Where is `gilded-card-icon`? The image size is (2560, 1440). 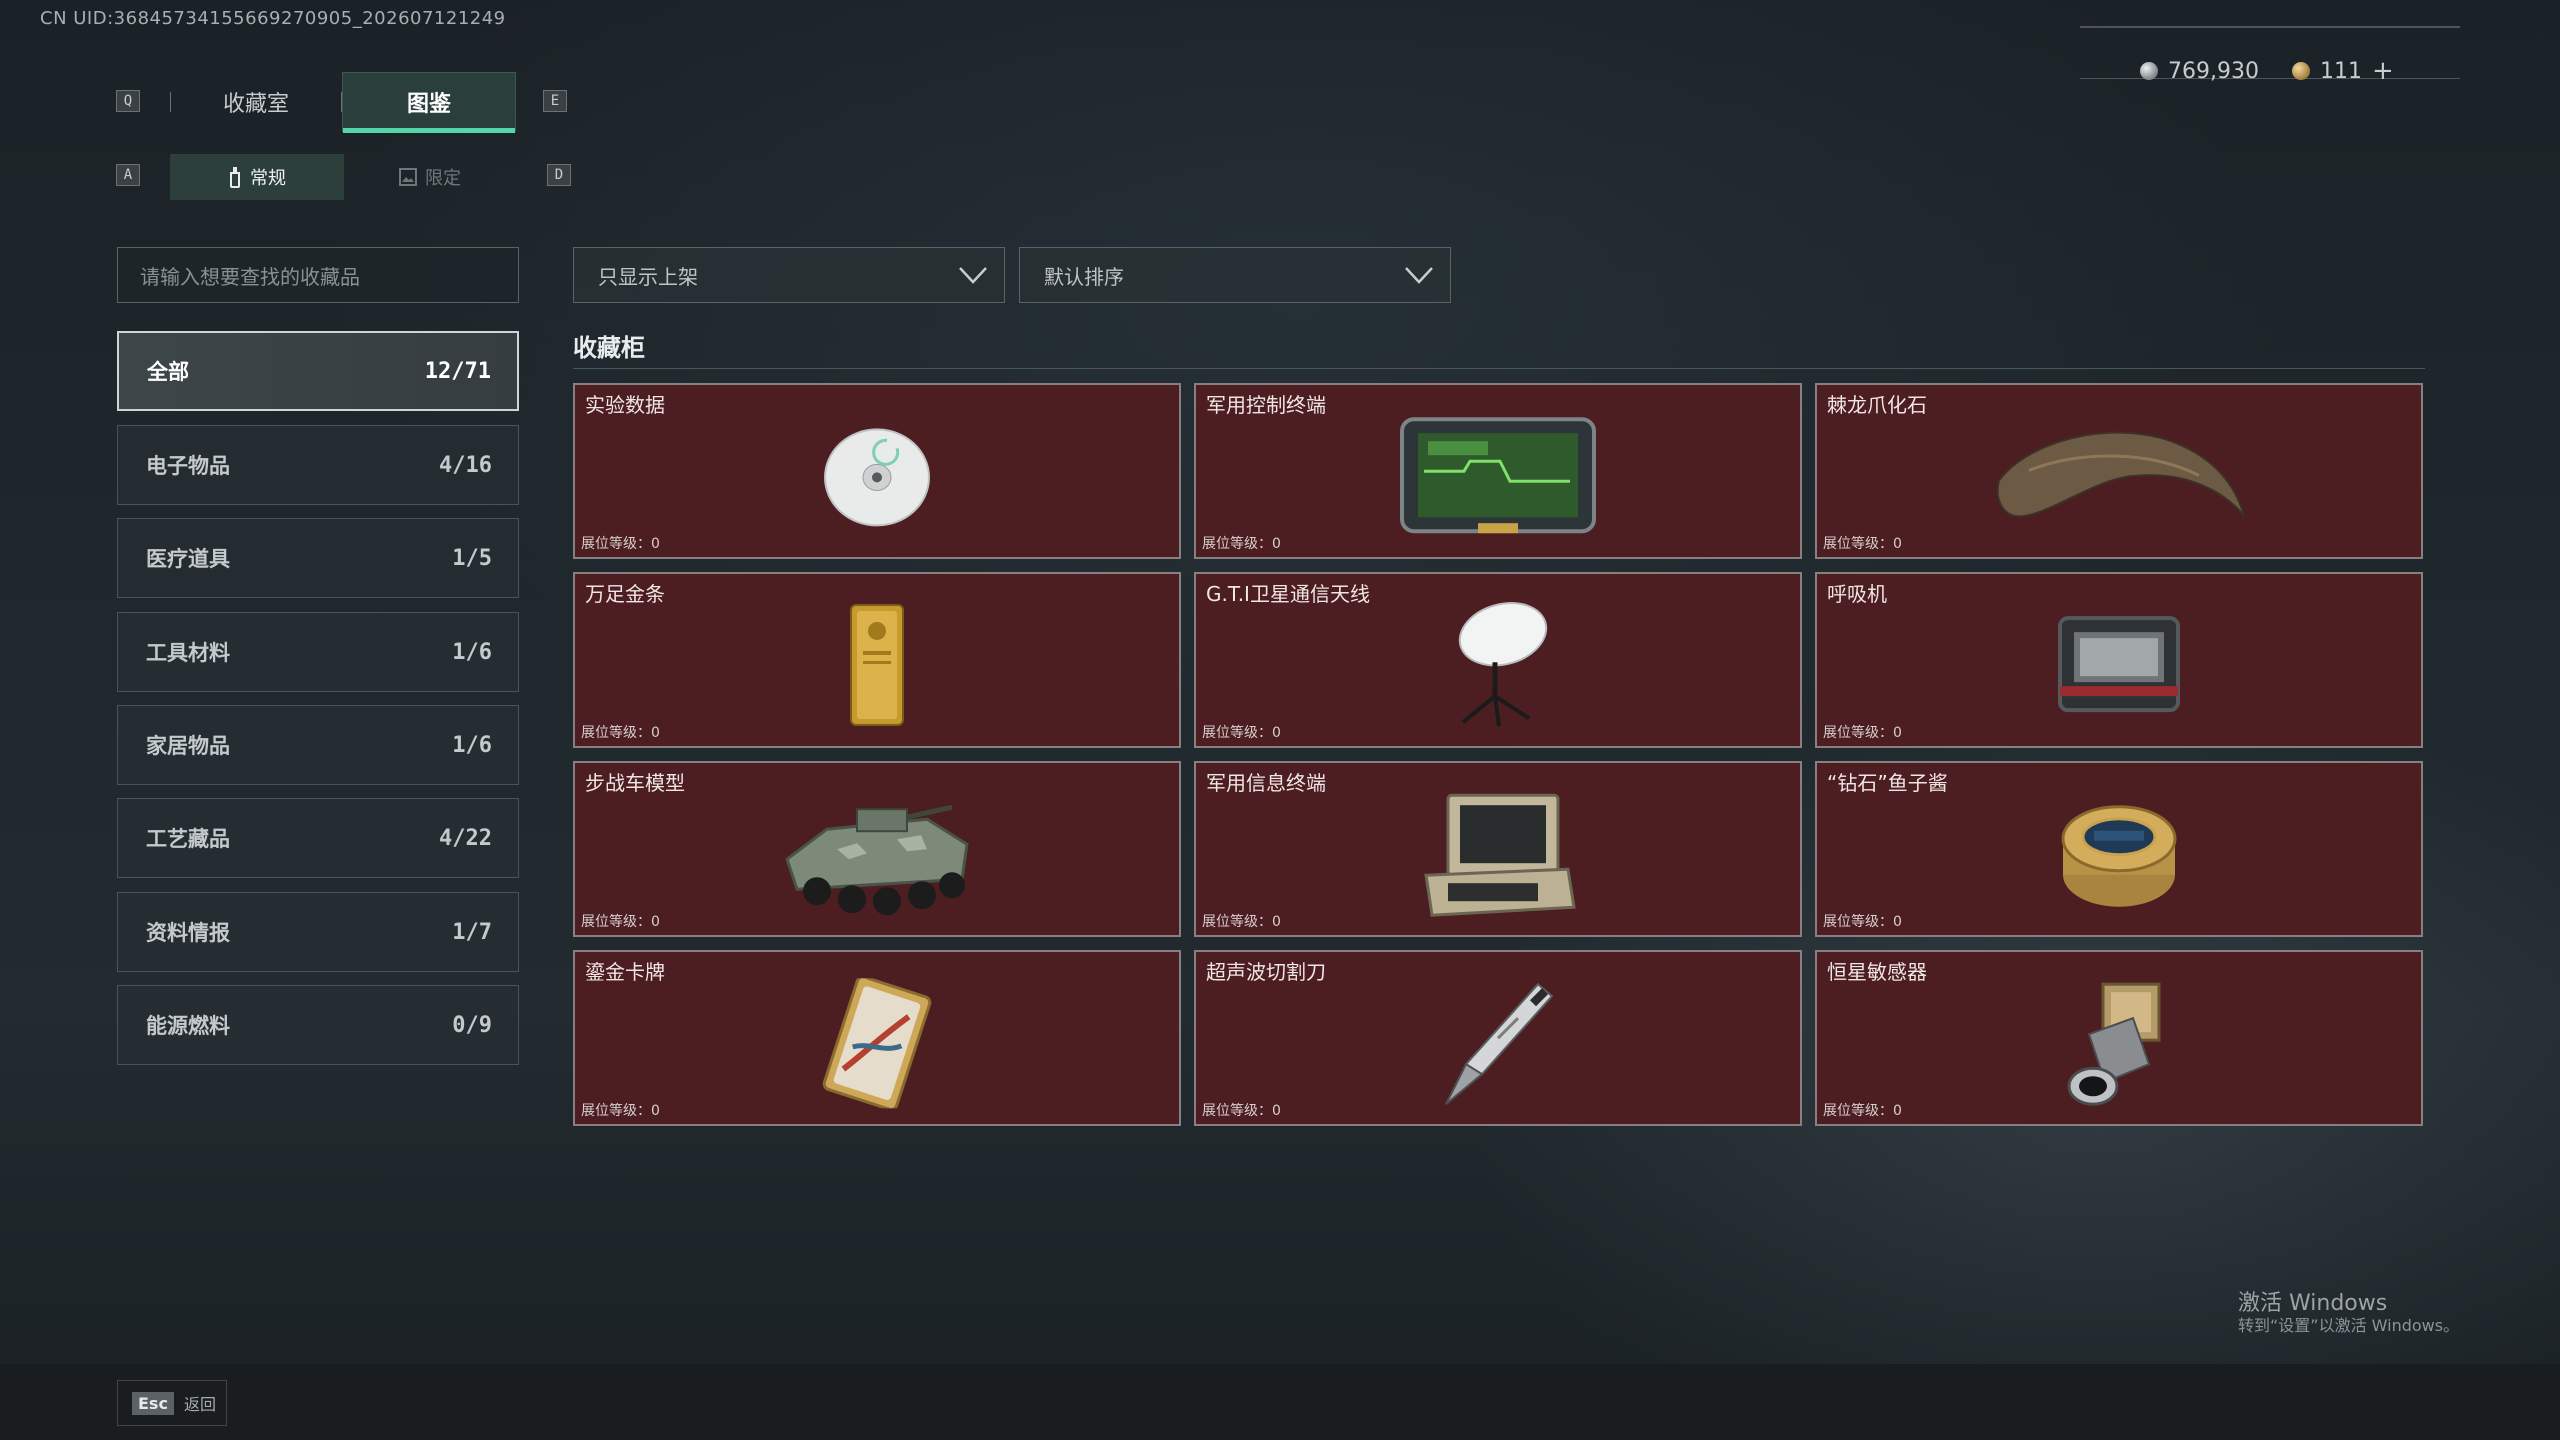
gilded-card-icon is located at coordinates (877, 1043).